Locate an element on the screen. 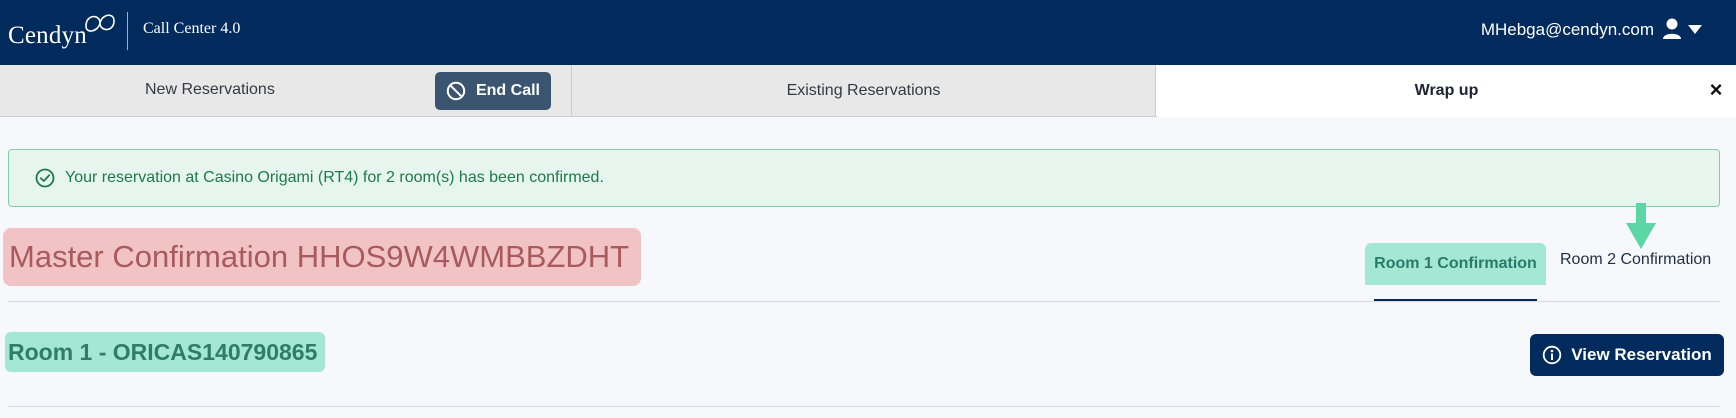  tab-room-1-confirmation: Room 1 Confirmation is located at coordinates (1455, 264).